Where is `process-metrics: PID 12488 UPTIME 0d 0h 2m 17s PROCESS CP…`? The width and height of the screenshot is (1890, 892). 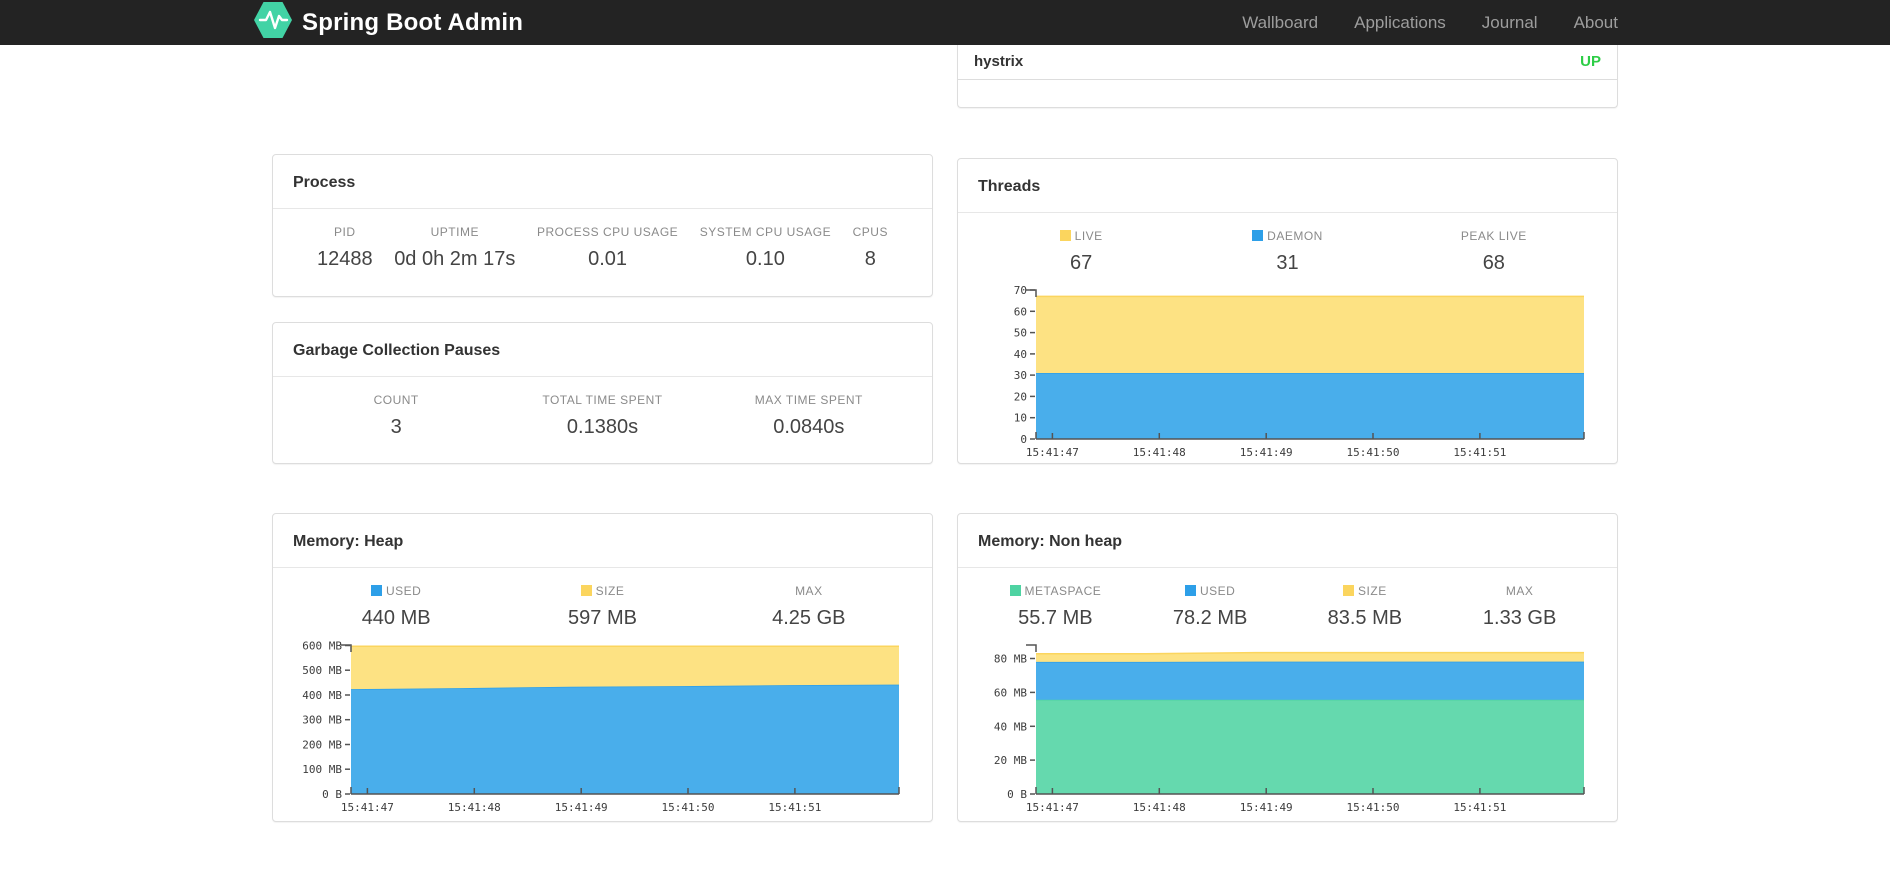 process-metrics: PID 12488 UPTIME 0d 0h 2m 17s PROCESS CP… is located at coordinates (602, 248).